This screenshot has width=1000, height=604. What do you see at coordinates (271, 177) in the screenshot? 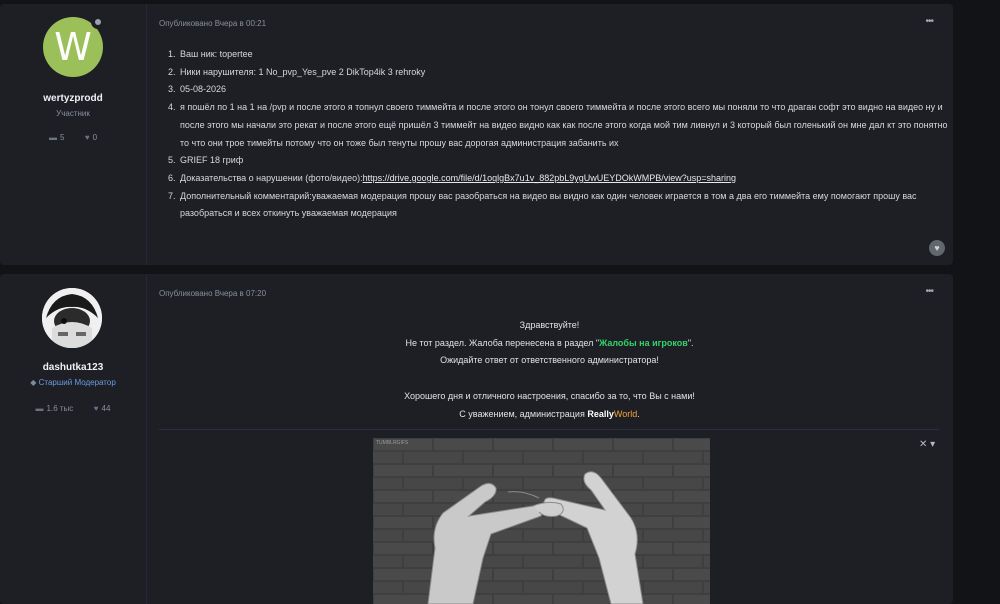
I see `evidence-label: Доказательства о нарушении (фото/видео):` at bounding box center [271, 177].